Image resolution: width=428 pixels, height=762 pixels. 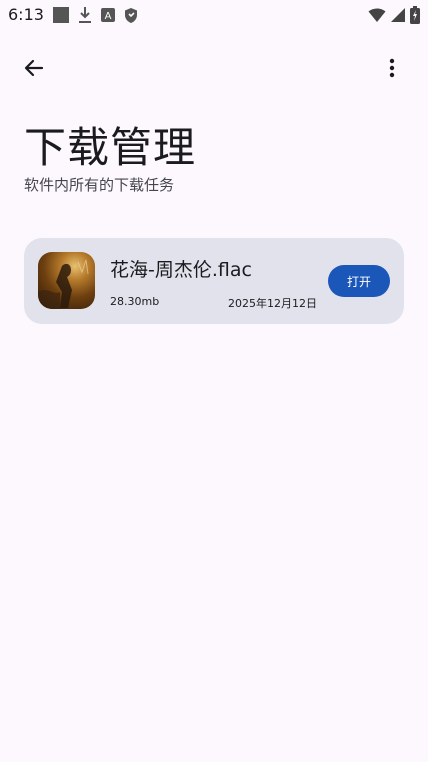 What do you see at coordinates (214, 15) in the screenshot?
I see `status-bar: 6:13 A` at bounding box center [214, 15].